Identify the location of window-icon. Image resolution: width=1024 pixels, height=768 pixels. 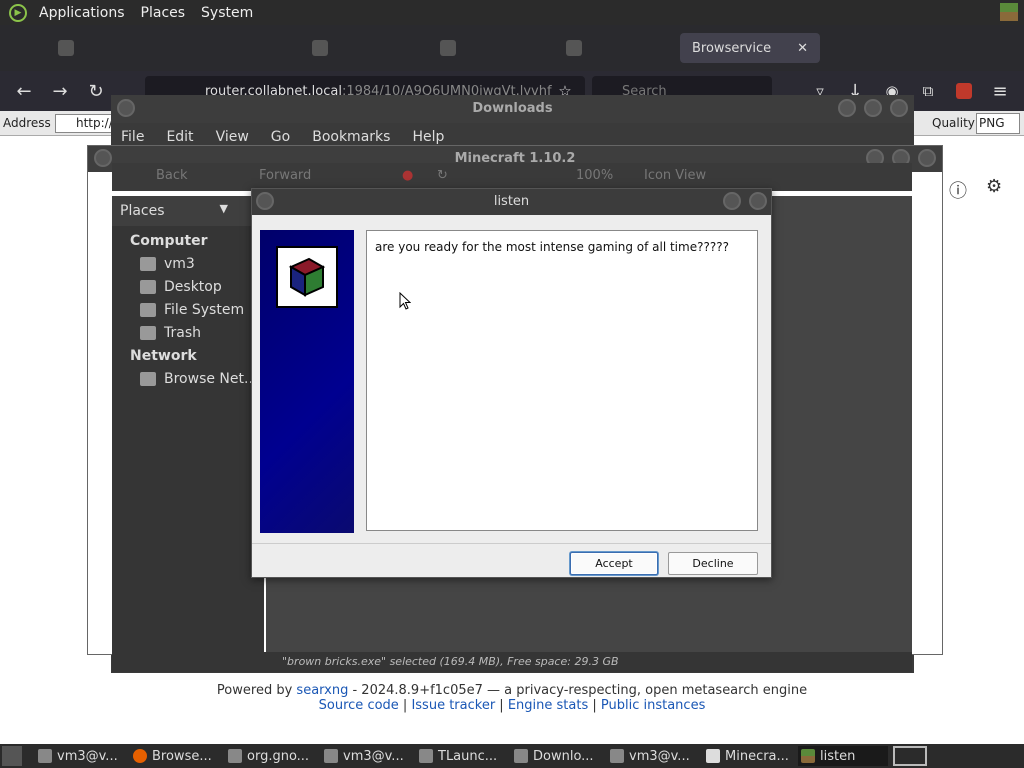
(713, 756).